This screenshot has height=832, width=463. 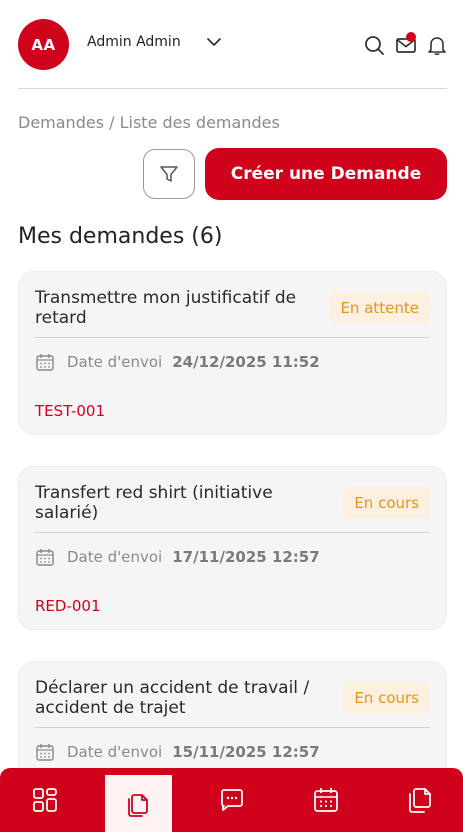 What do you see at coordinates (326, 174) in the screenshot?
I see `create-request-button: Créer une Demande` at bounding box center [326, 174].